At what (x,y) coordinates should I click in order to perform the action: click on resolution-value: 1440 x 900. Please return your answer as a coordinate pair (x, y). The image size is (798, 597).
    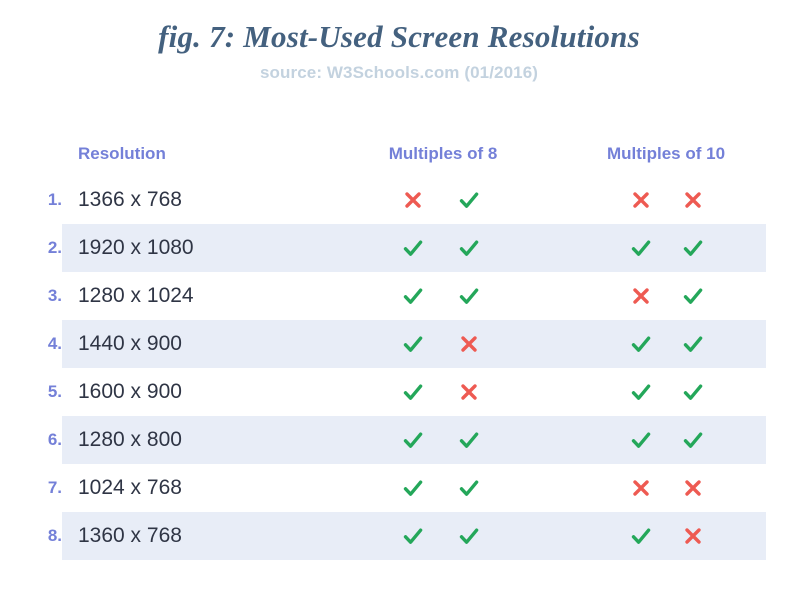
    Looking at the image, I should click on (130, 343).